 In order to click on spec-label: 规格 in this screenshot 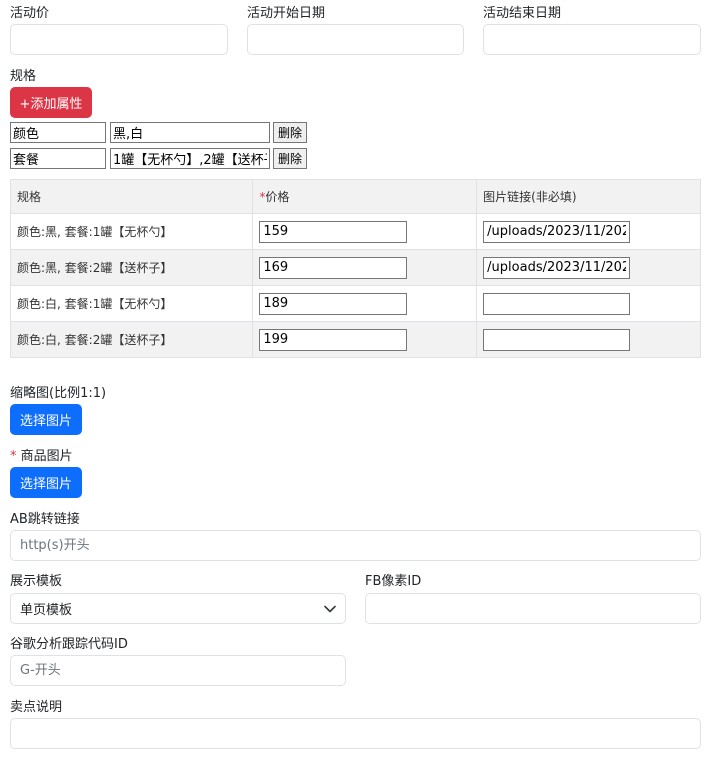, I will do `click(23, 76)`.